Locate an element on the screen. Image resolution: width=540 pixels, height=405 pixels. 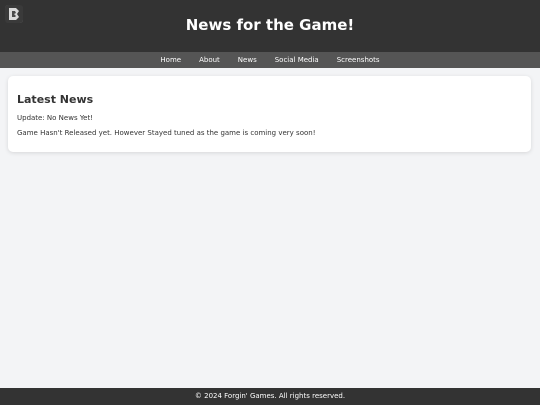
nav-item-social-media: Social Media is located at coordinates (297, 60).